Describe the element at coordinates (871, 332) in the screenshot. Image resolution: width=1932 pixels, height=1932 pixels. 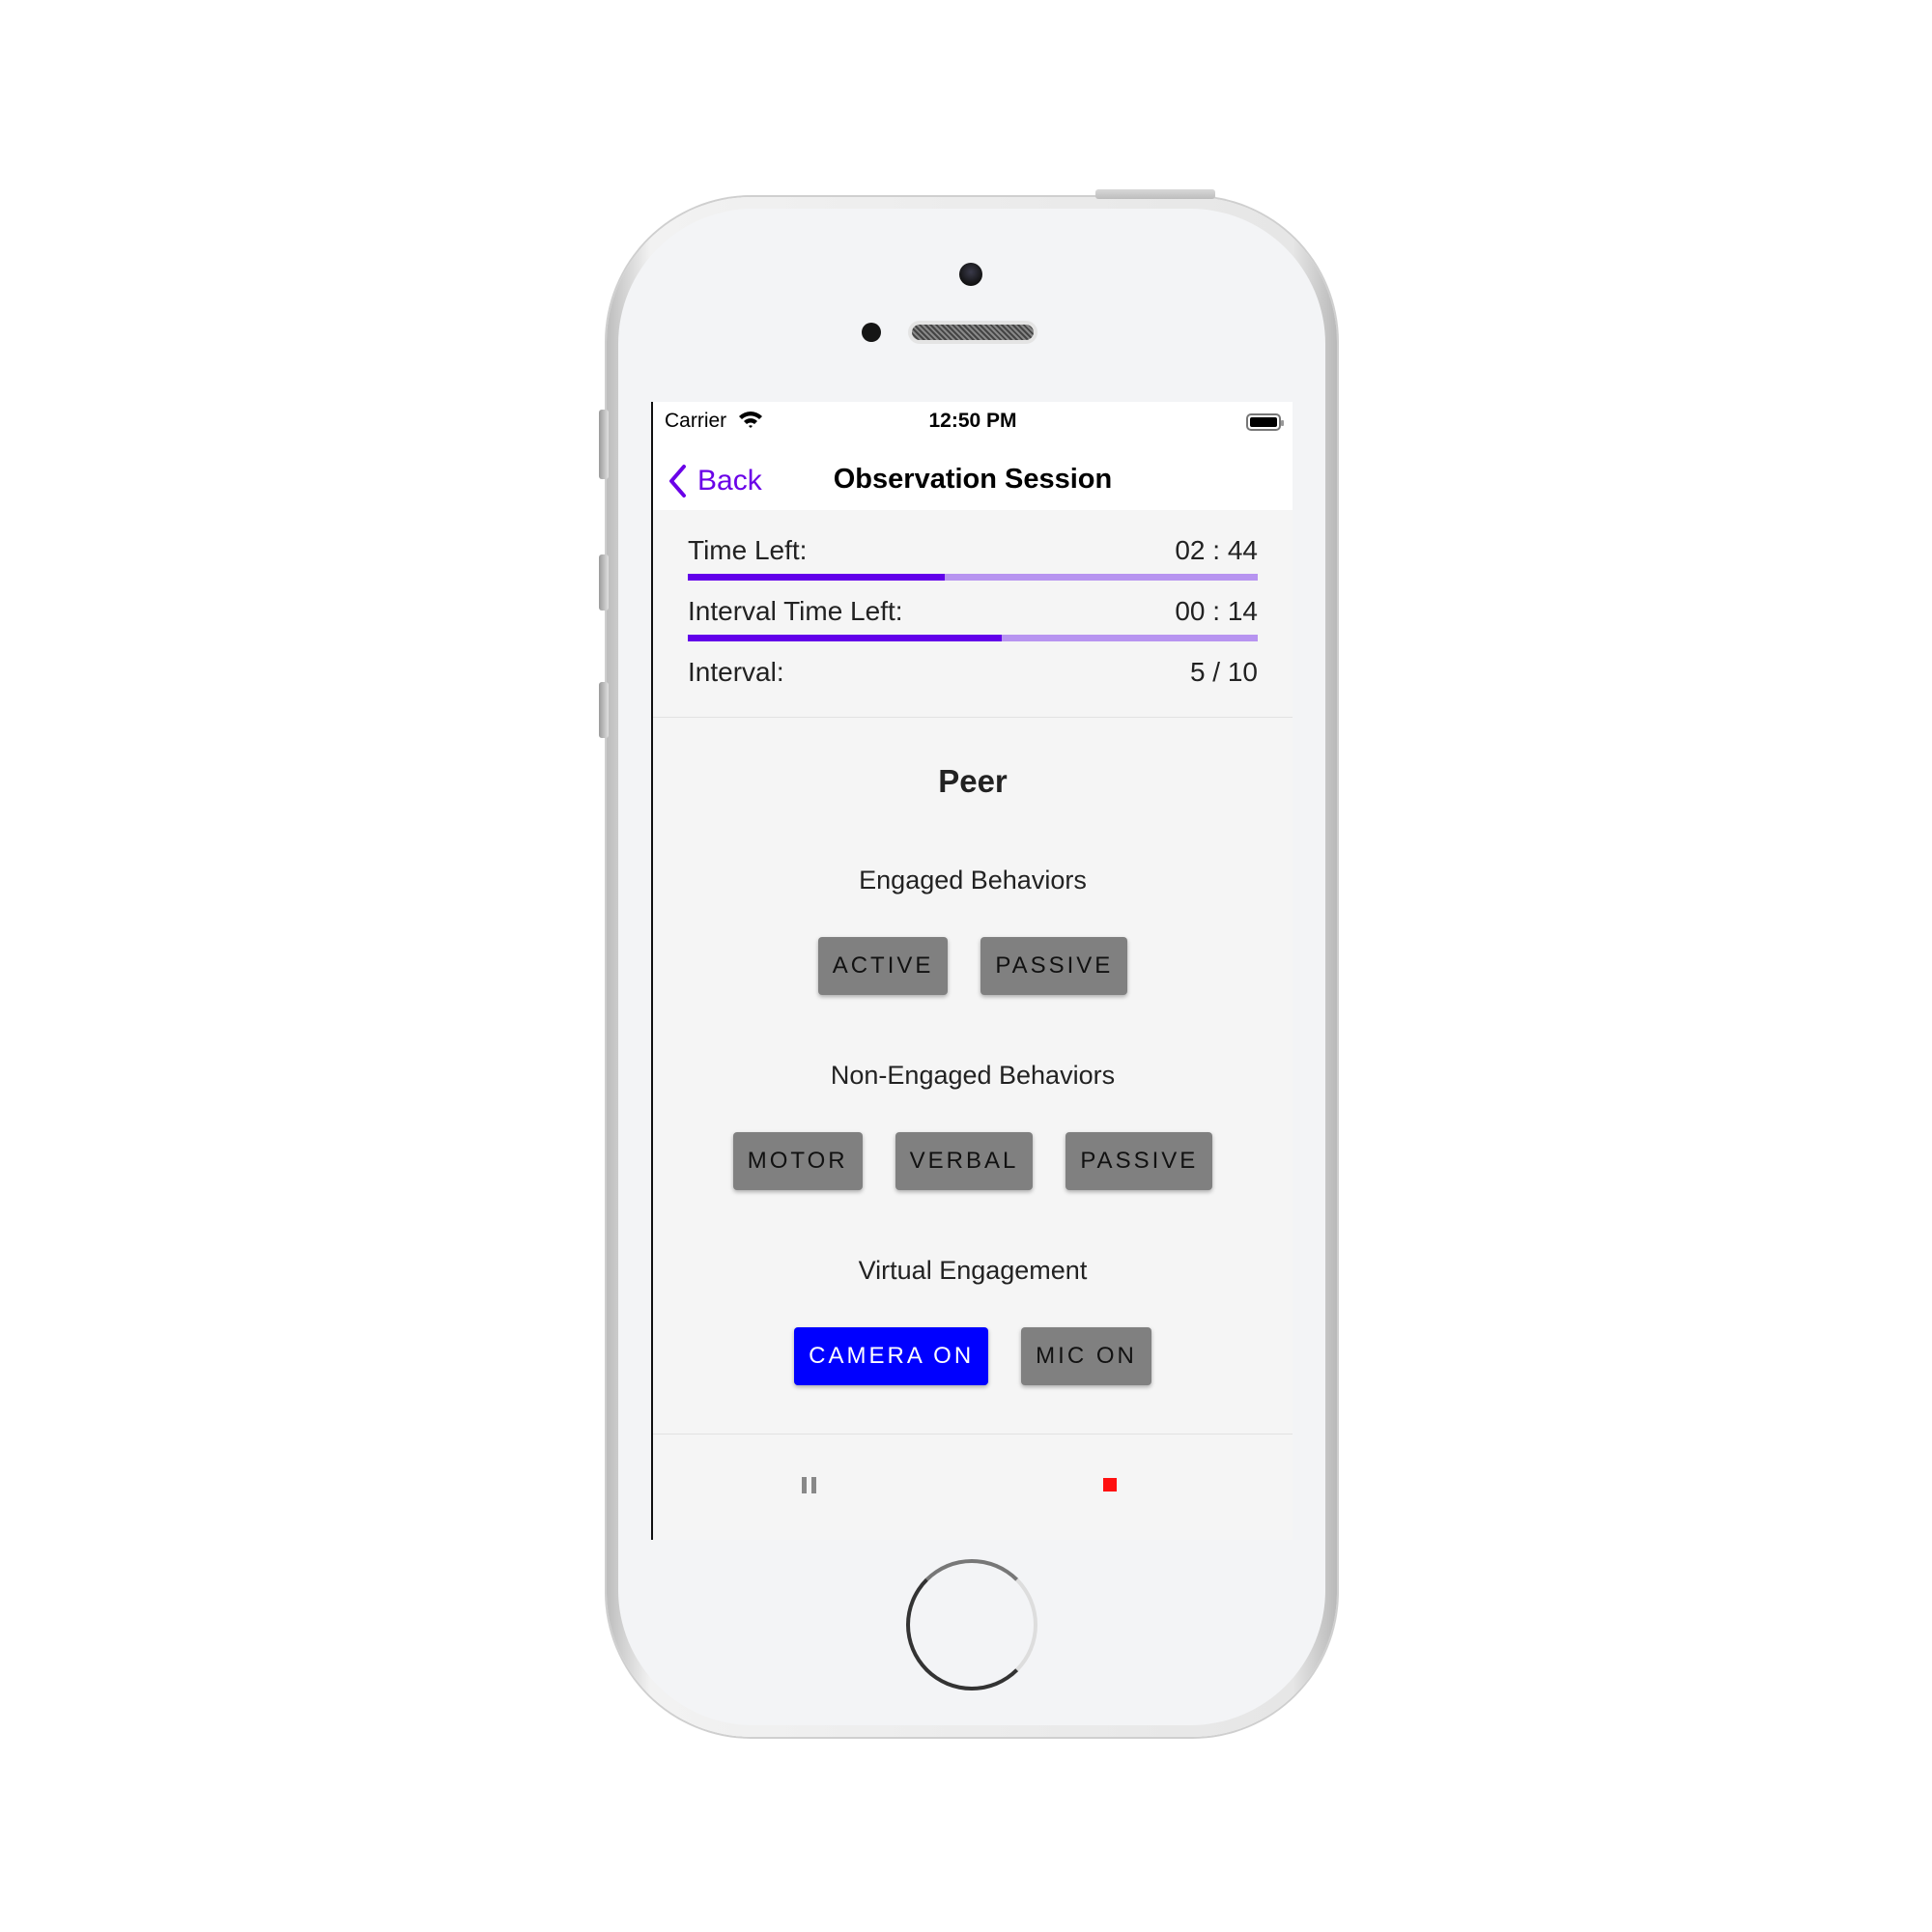
I see `proximity-sensor` at that location.